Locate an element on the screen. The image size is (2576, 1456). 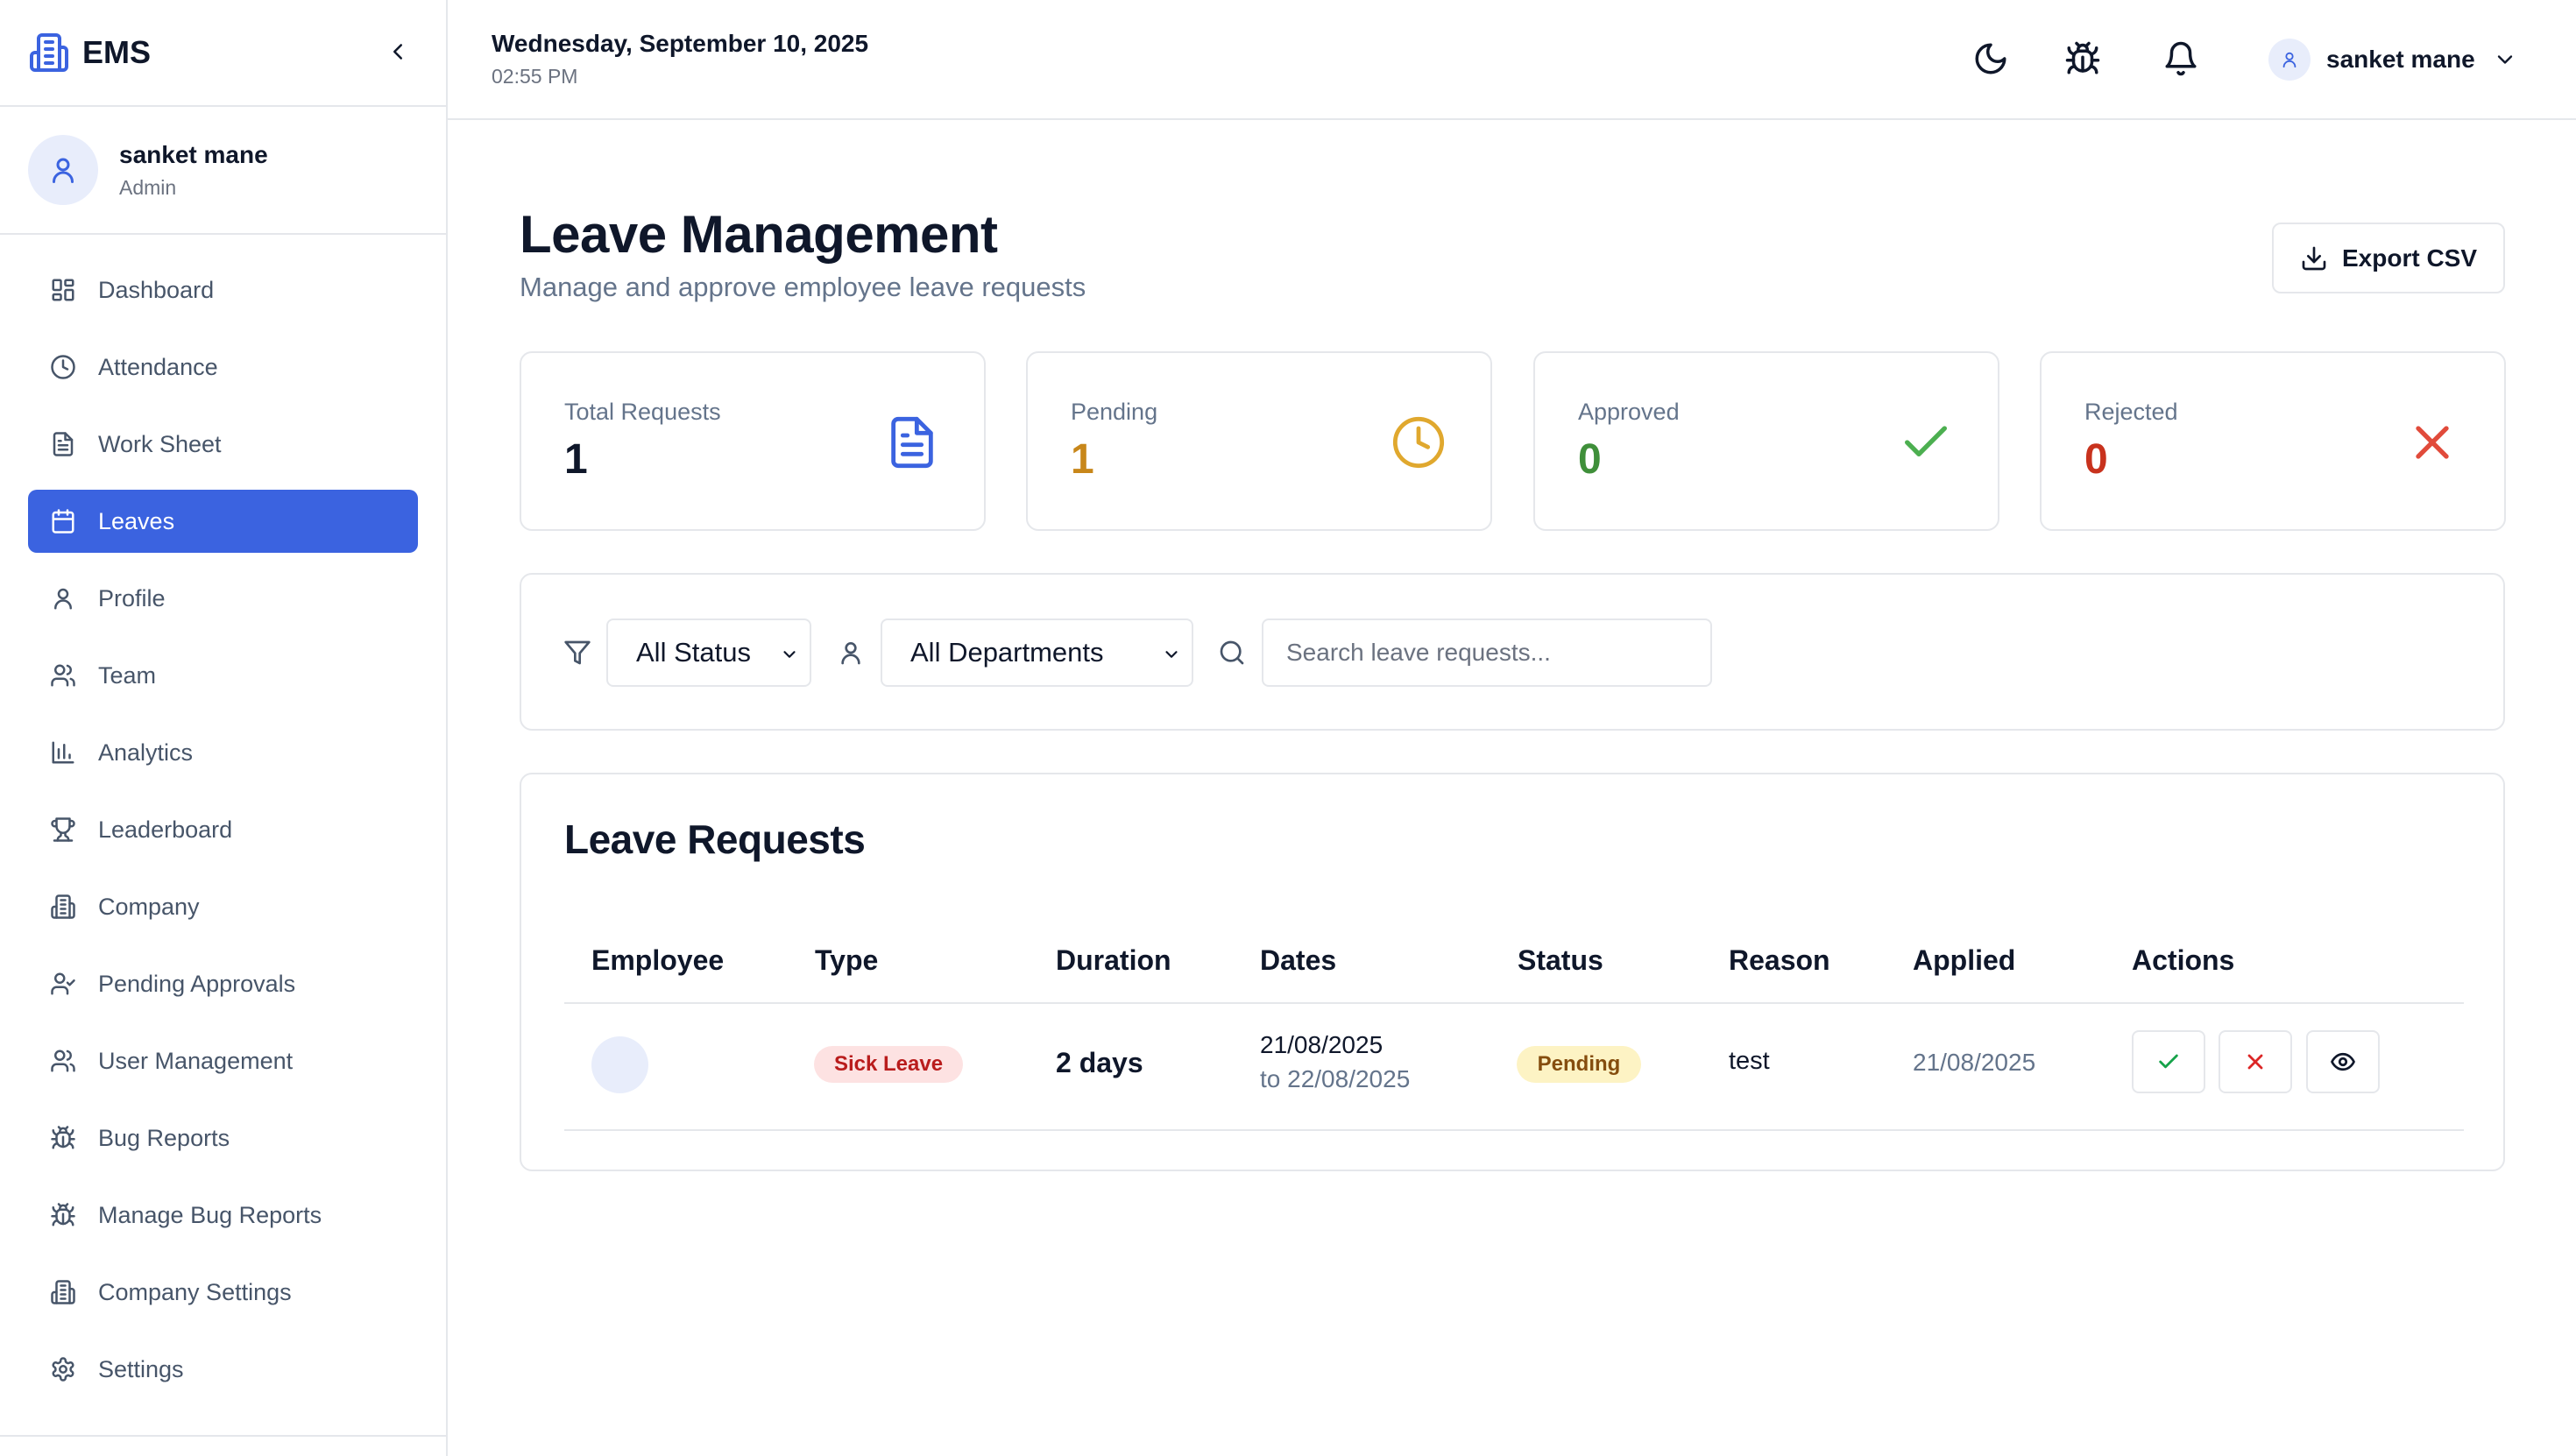
sidebar-item-pending-approvals: Pending Approvals is located at coordinates (223, 983).